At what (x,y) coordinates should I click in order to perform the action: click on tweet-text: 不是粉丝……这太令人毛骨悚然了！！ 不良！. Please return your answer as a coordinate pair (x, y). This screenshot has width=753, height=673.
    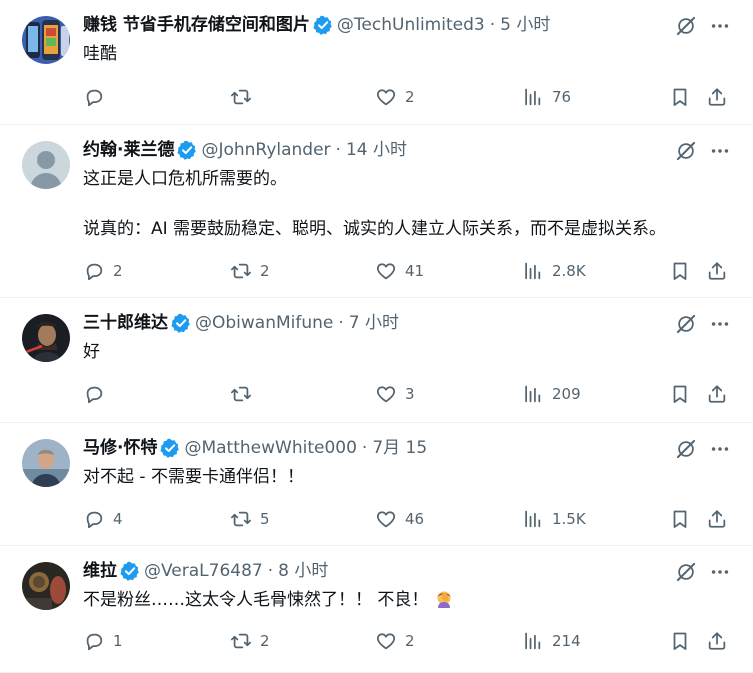
    Looking at the image, I should click on (408, 600).